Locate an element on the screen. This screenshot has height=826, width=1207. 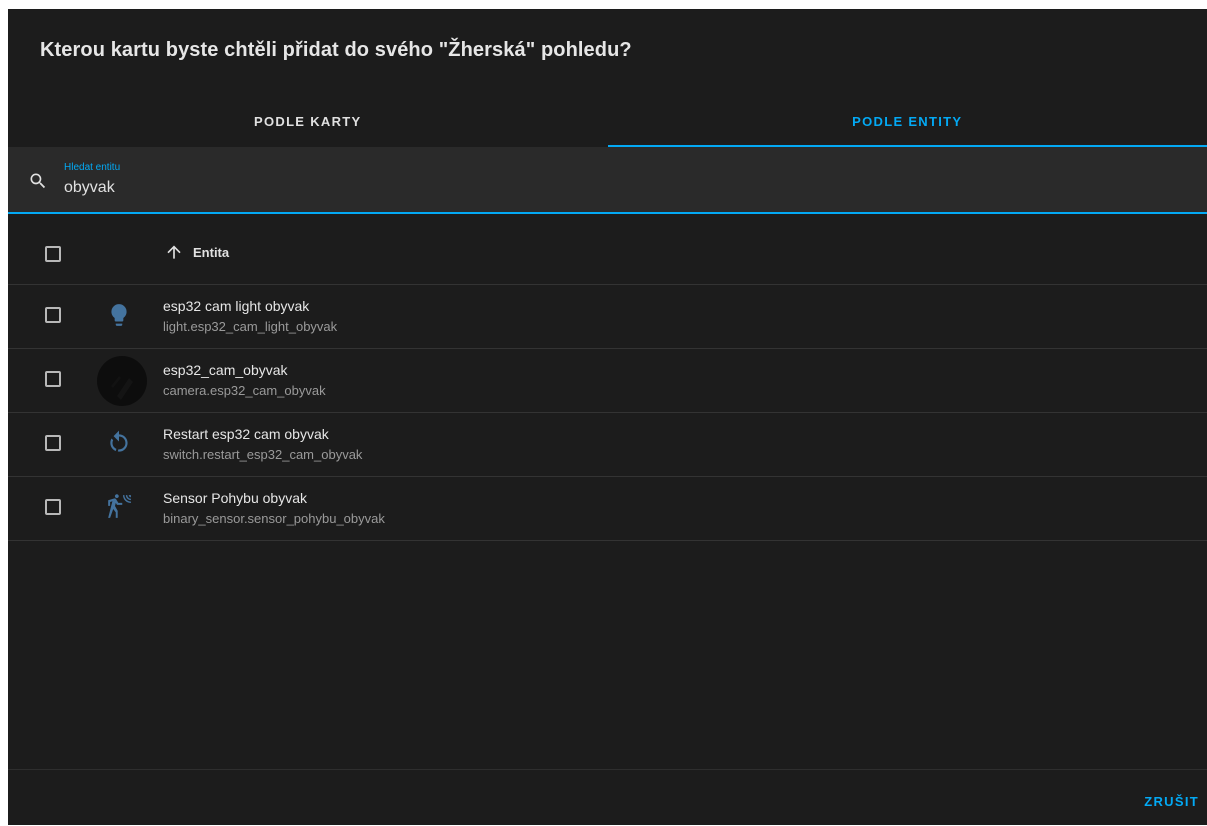
camera-snapshot-image is located at coordinates (122, 381).